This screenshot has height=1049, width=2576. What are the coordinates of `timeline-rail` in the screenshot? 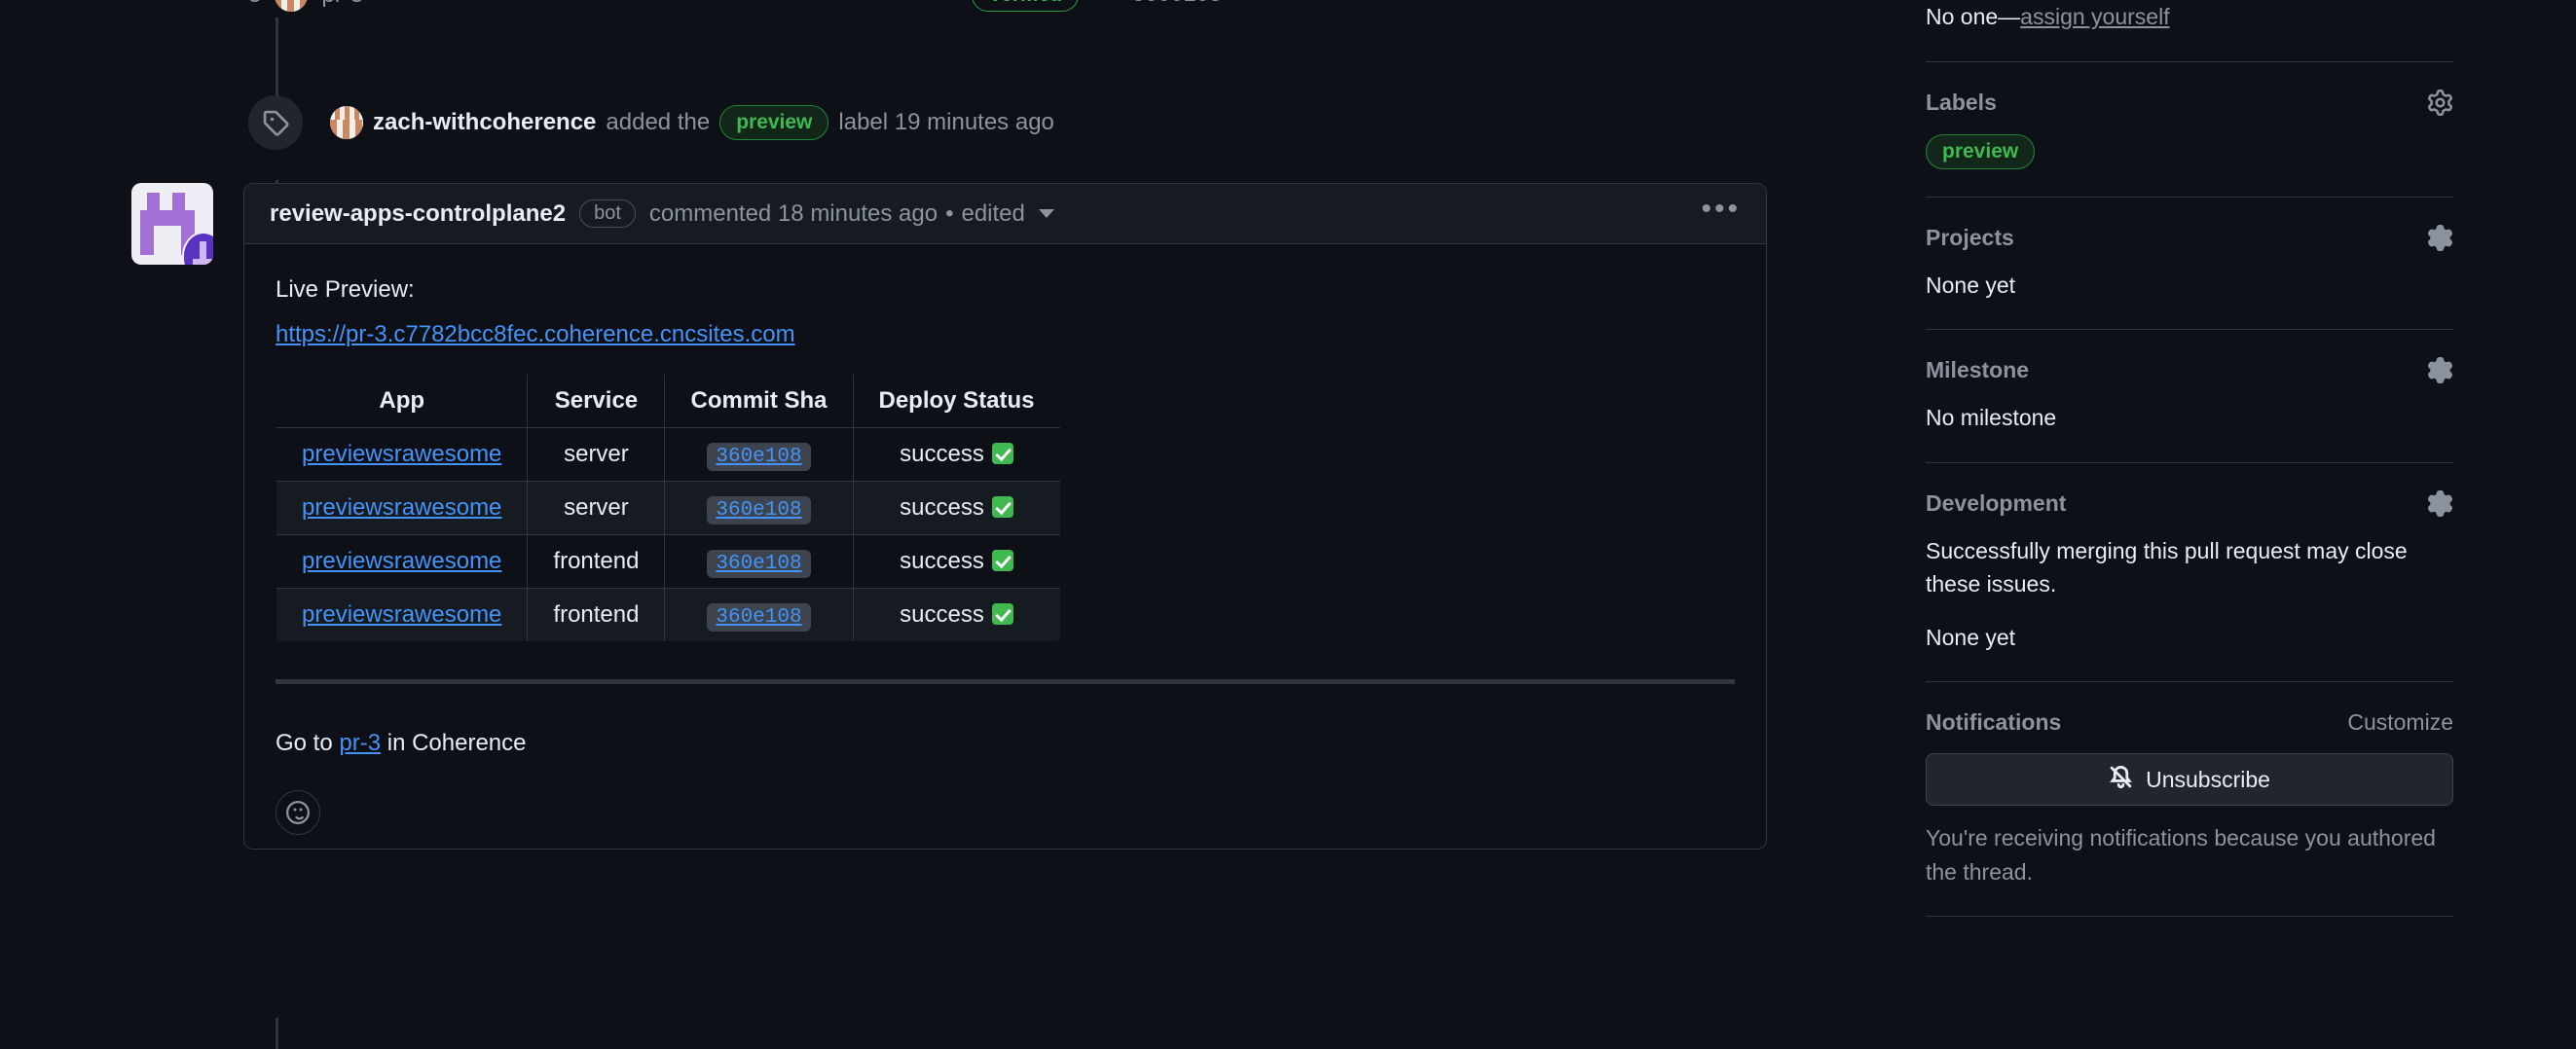 It's located at (277, 1033).